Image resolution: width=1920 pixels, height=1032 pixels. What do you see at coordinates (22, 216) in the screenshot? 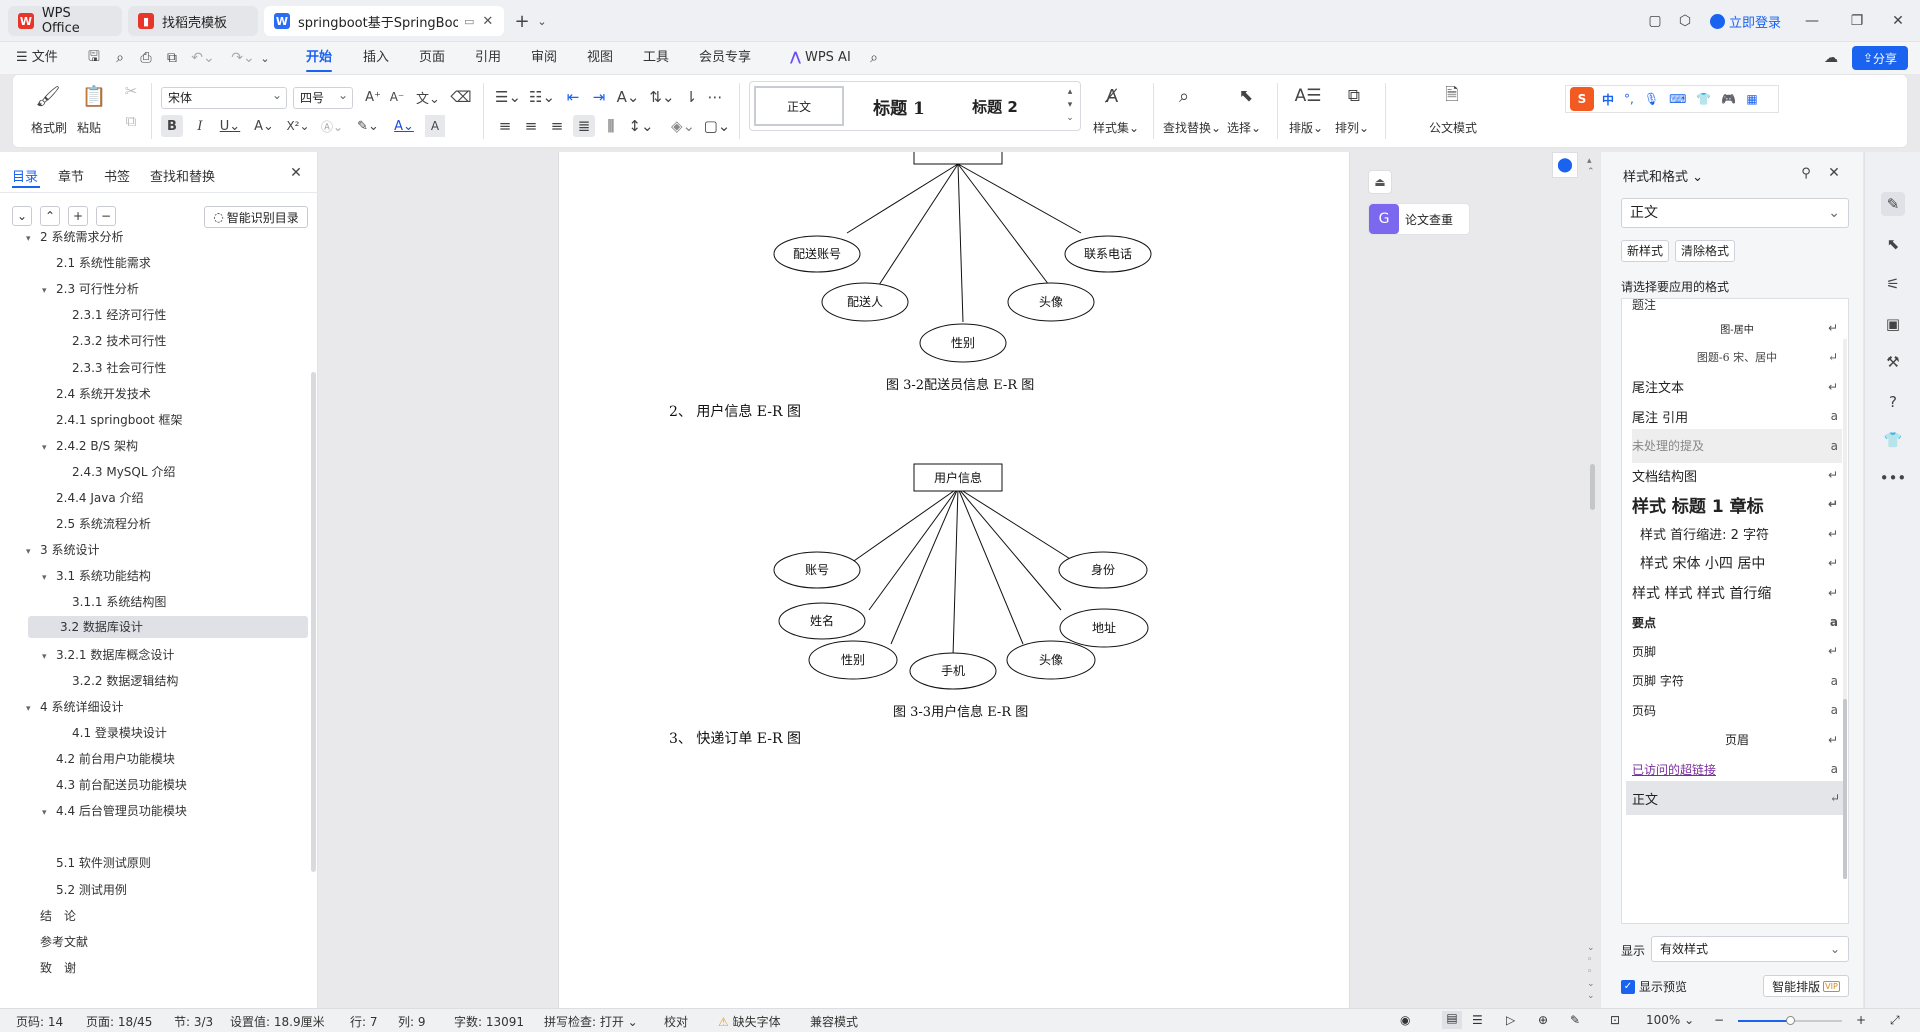
I see `collapse-icon: ⌄` at bounding box center [22, 216].